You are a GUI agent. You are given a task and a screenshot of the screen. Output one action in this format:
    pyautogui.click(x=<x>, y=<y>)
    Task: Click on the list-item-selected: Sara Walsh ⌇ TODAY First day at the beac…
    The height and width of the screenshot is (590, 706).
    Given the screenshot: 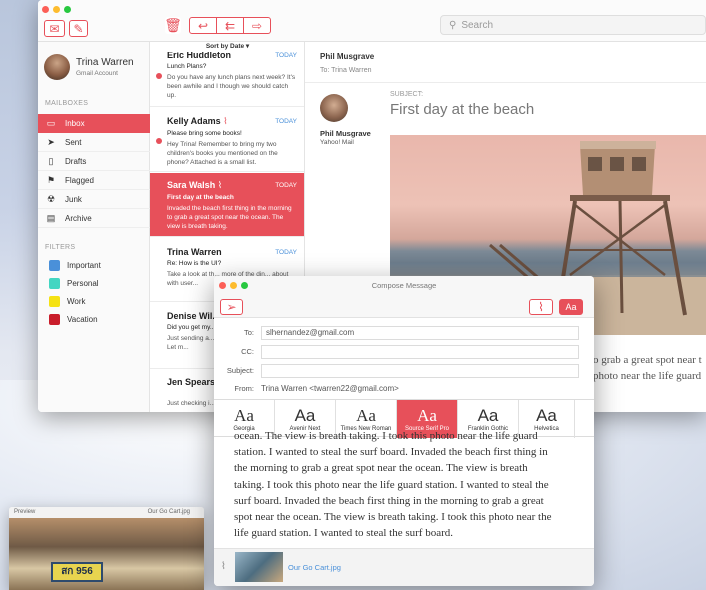 What is the action you would take?
    pyautogui.click(x=227, y=205)
    